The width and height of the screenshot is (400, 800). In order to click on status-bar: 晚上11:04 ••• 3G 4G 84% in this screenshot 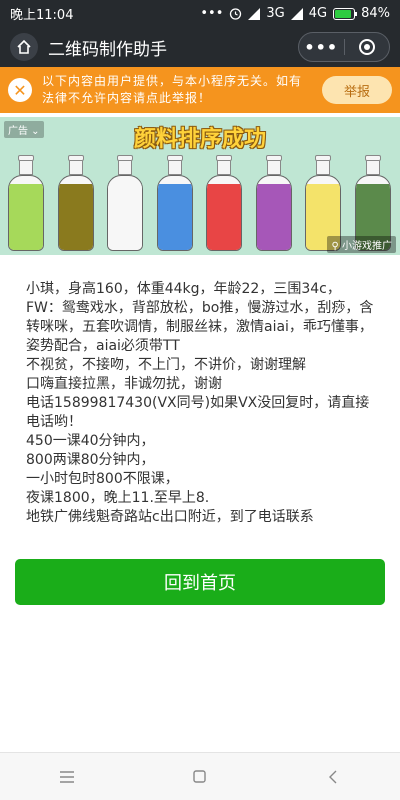, I will do `click(200, 13)`.